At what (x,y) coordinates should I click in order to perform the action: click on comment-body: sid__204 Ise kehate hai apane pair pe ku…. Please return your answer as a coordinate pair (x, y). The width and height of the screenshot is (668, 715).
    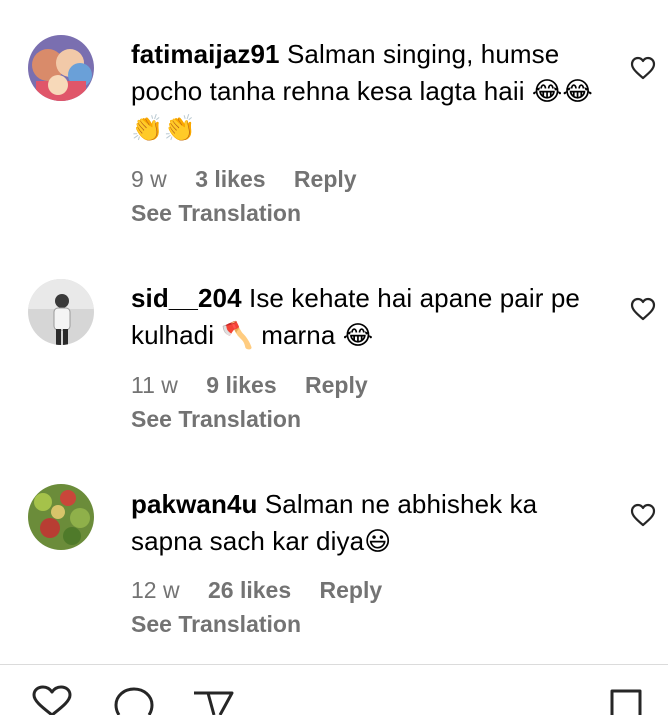
    Looking at the image, I should click on (366, 317).